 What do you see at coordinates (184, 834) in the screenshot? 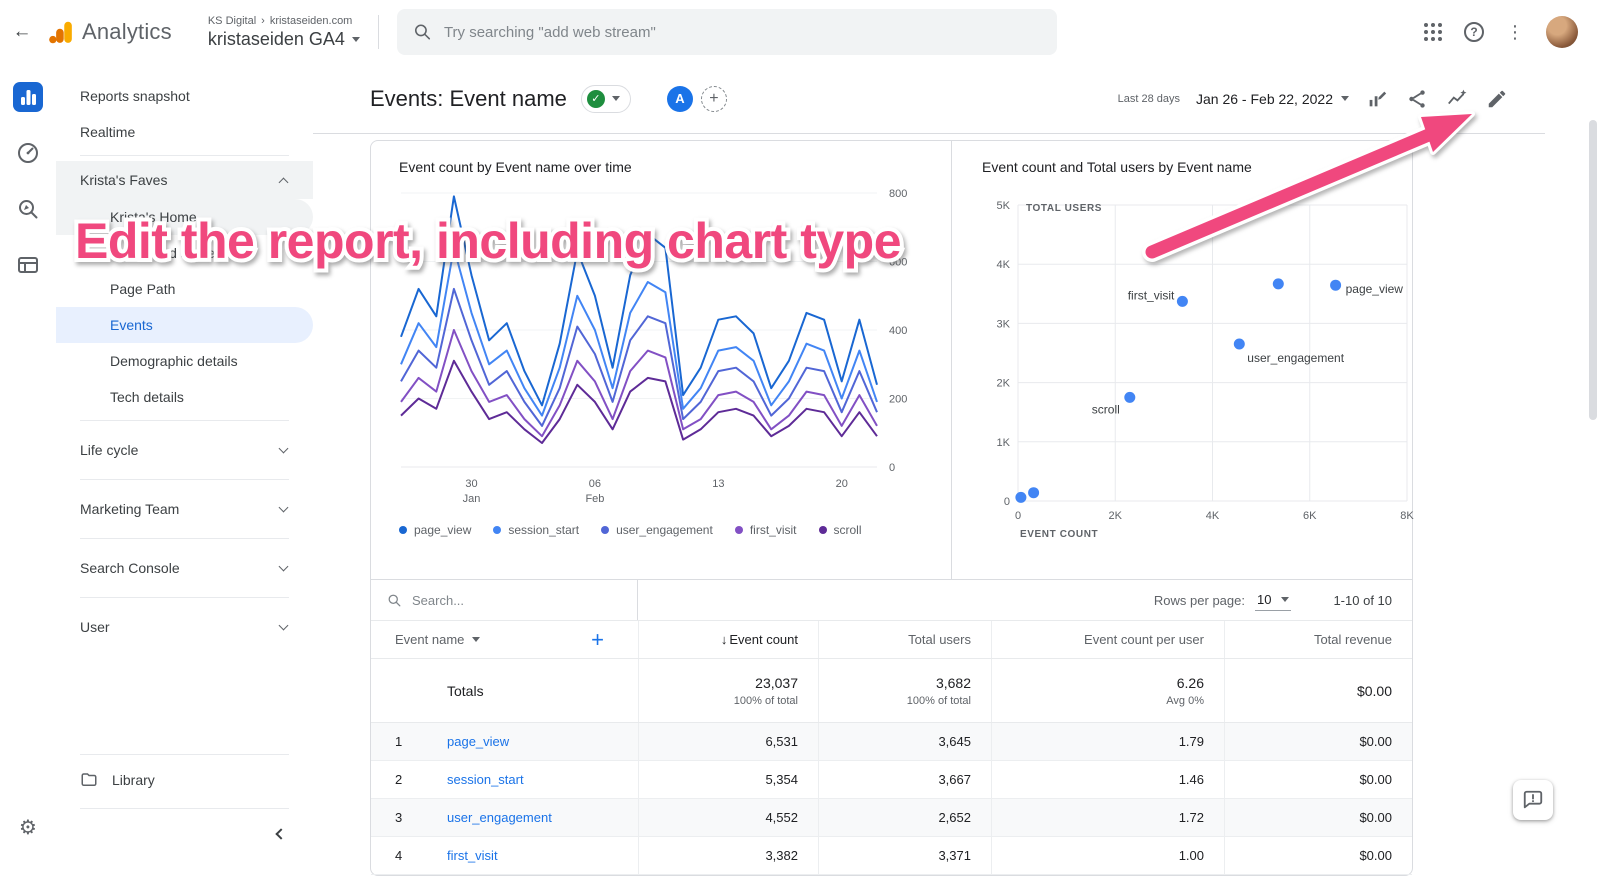
I see `collapse-sidebar-button` at bounding box center [184, 834].